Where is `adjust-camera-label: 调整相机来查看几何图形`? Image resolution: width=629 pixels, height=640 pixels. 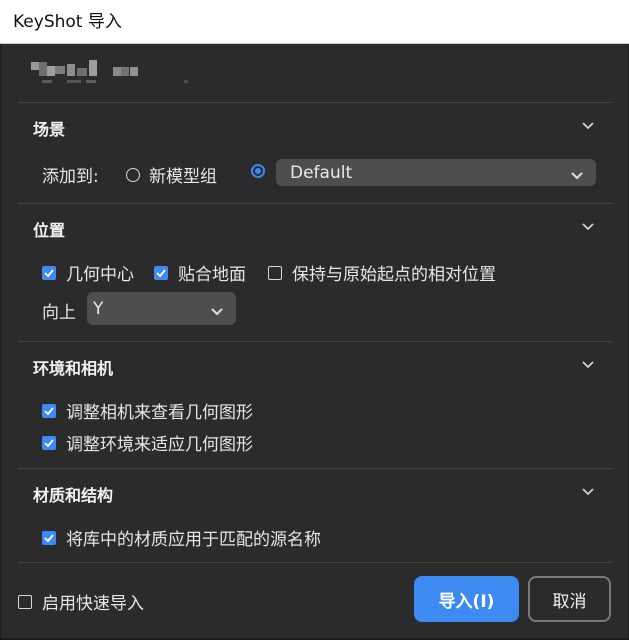 adjust-camera-label: 调整相机来查看几何图形 is located at coordinates (159, 413).